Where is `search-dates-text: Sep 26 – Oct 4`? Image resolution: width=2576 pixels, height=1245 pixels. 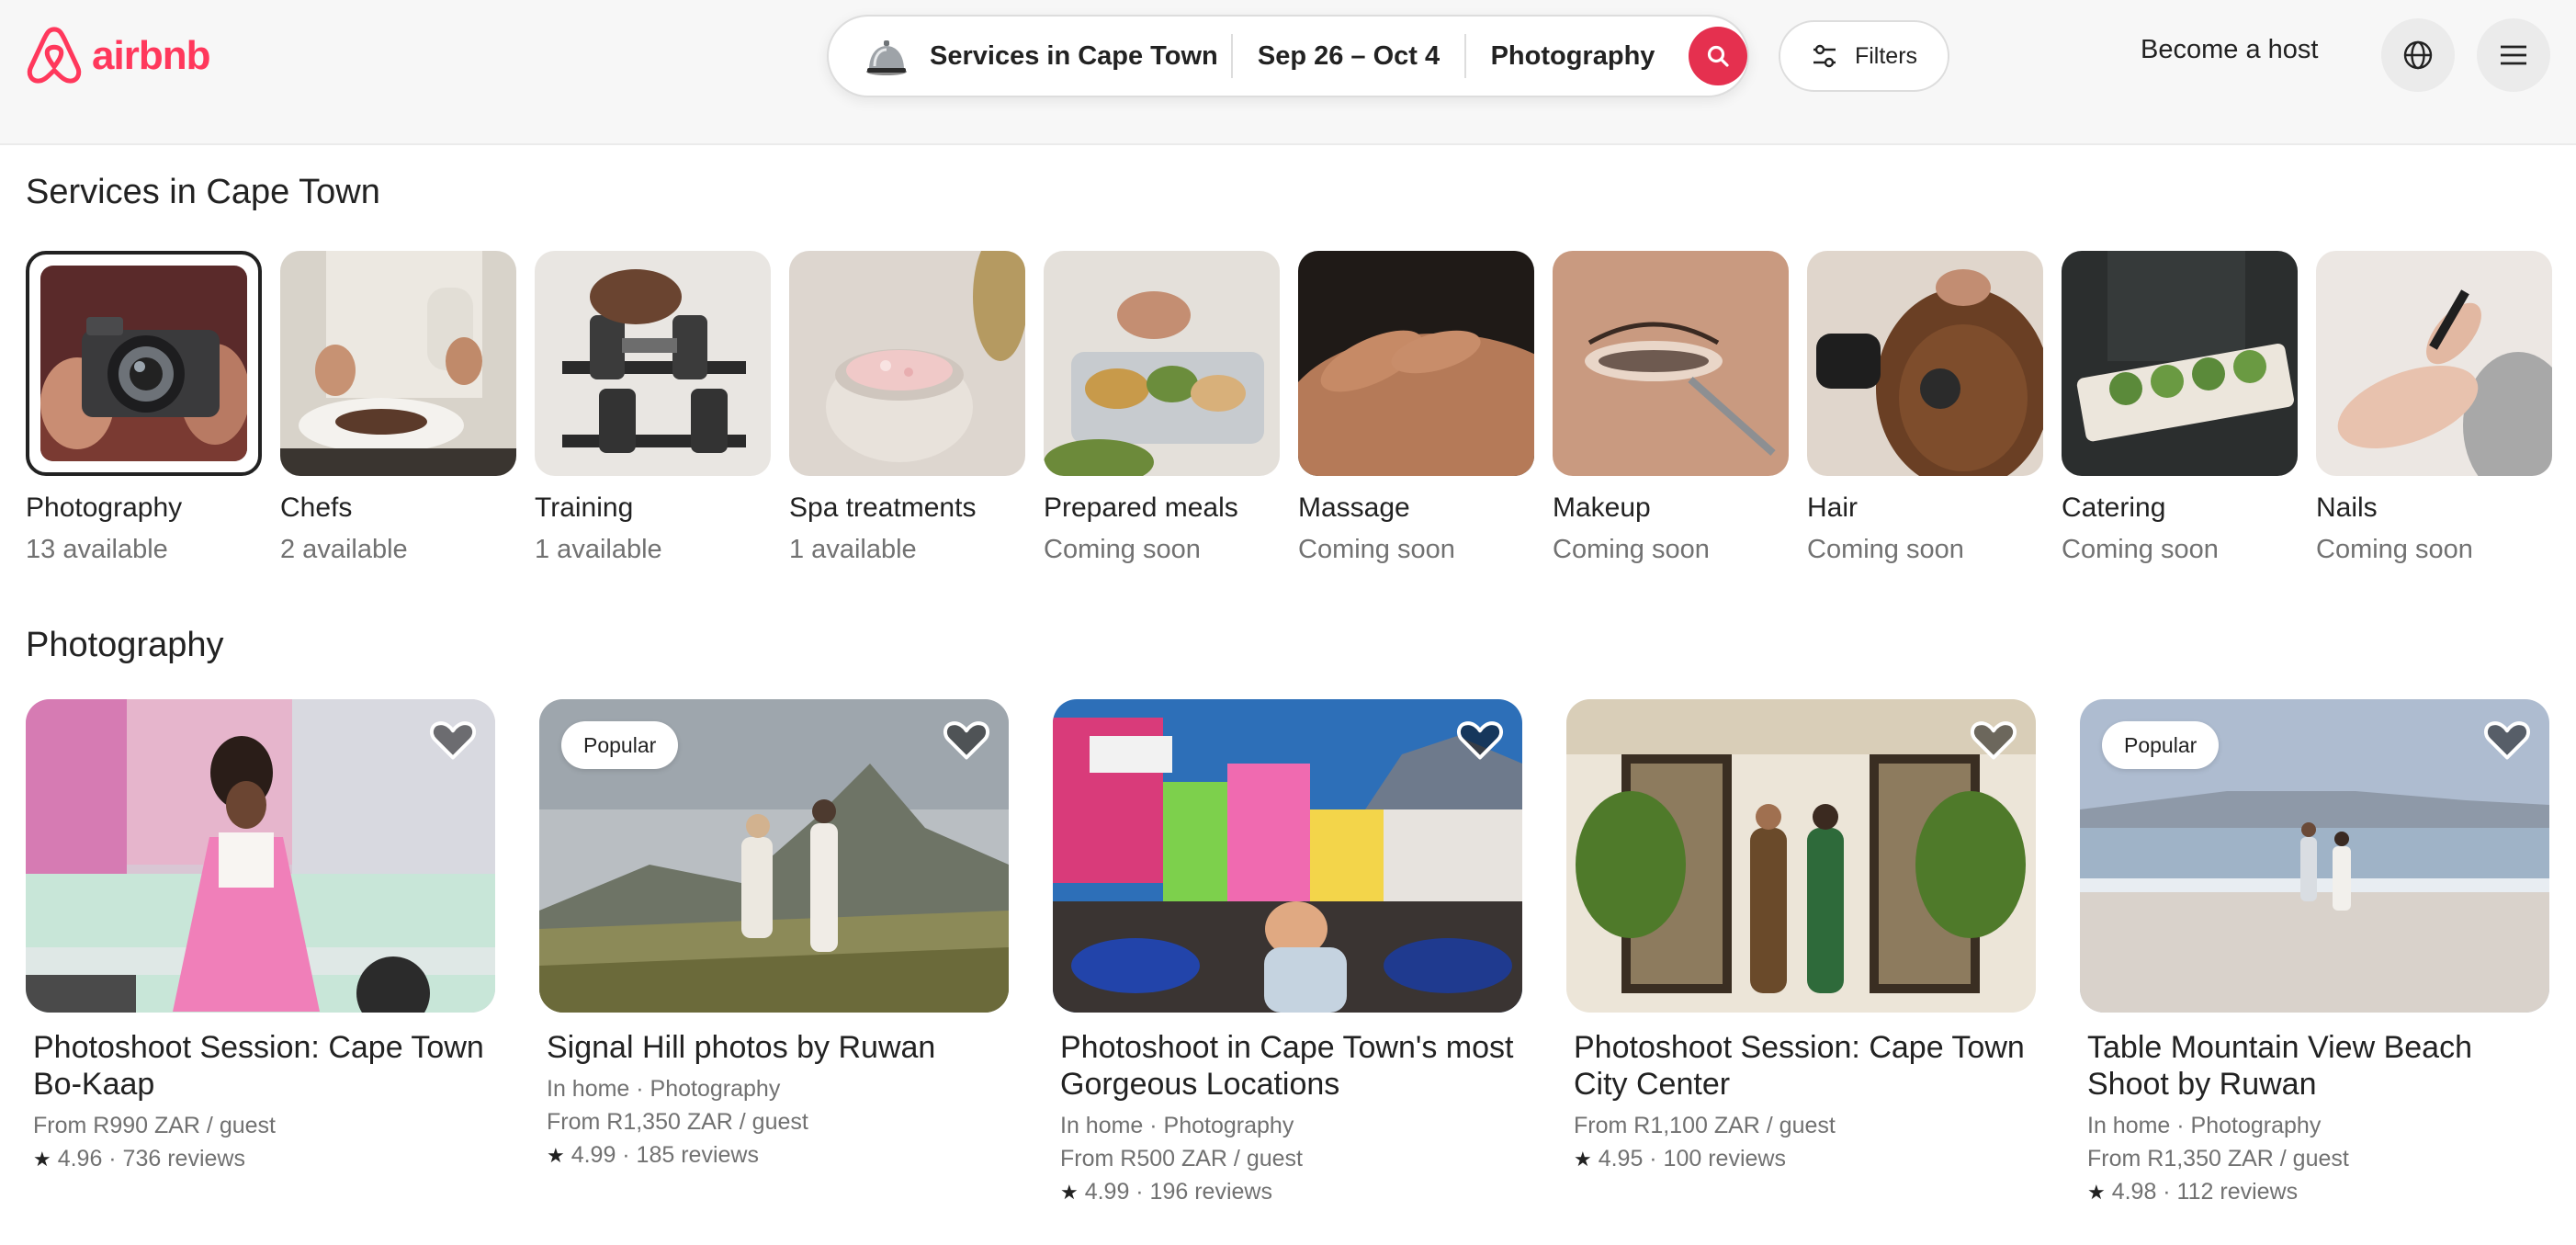
search-dates-text: Sep 26 – Oct 4 is located at coordinates (1349, 55).